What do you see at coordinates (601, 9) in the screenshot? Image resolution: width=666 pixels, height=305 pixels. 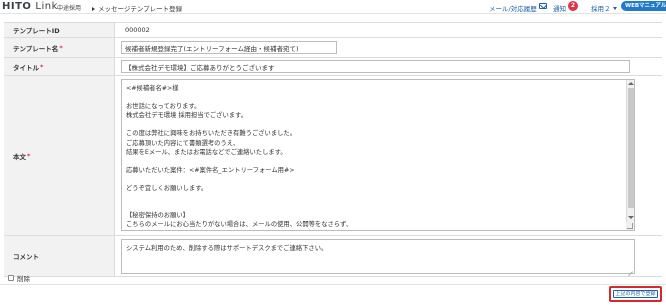 I see `user-name: 採用２` at bounding box center [601, 9].